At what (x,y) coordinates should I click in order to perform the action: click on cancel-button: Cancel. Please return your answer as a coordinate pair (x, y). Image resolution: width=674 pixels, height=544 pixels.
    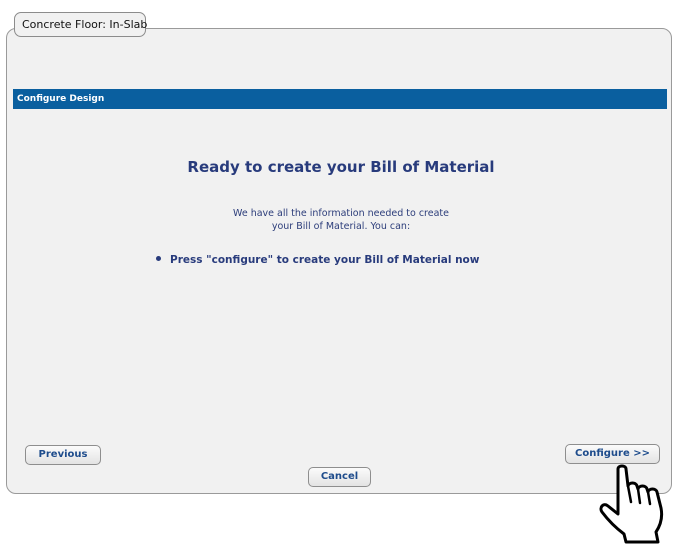
    Looking at the image, I should click on (339, 477).